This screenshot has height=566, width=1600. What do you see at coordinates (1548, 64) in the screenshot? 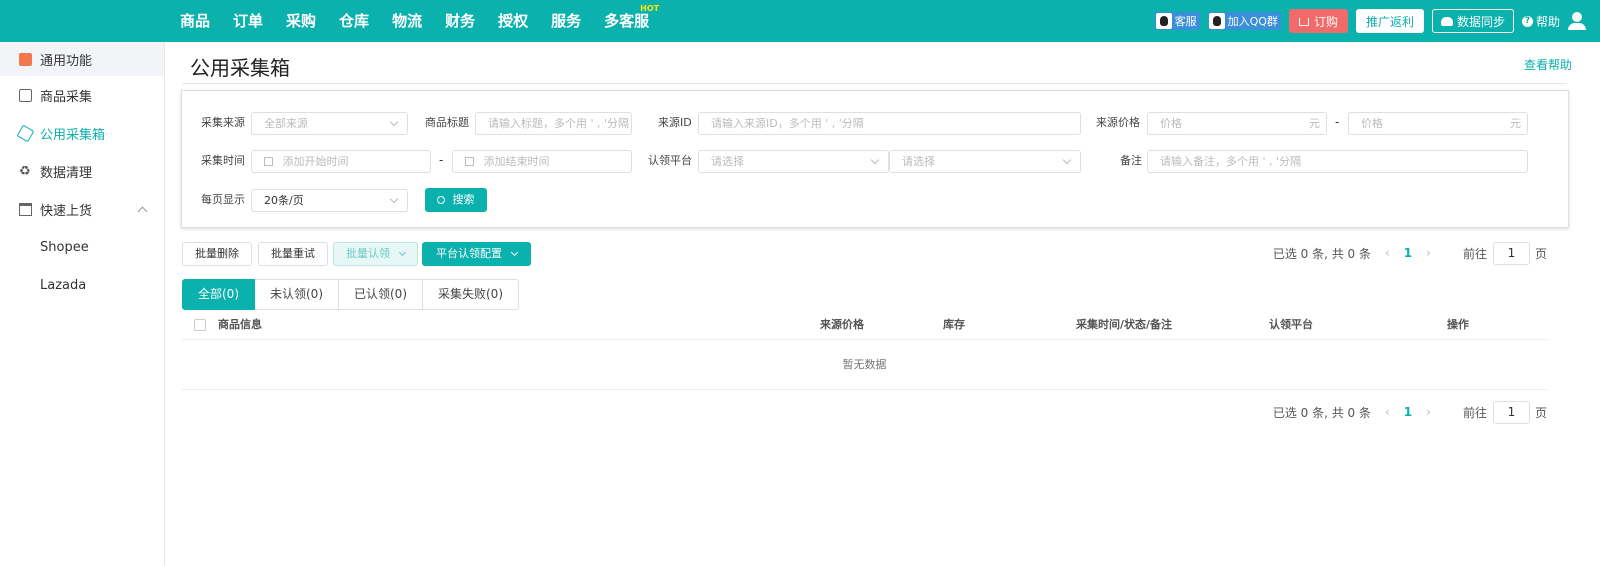
I see `view-help-link: 查看帮助` at bounding box center [1548, 64].